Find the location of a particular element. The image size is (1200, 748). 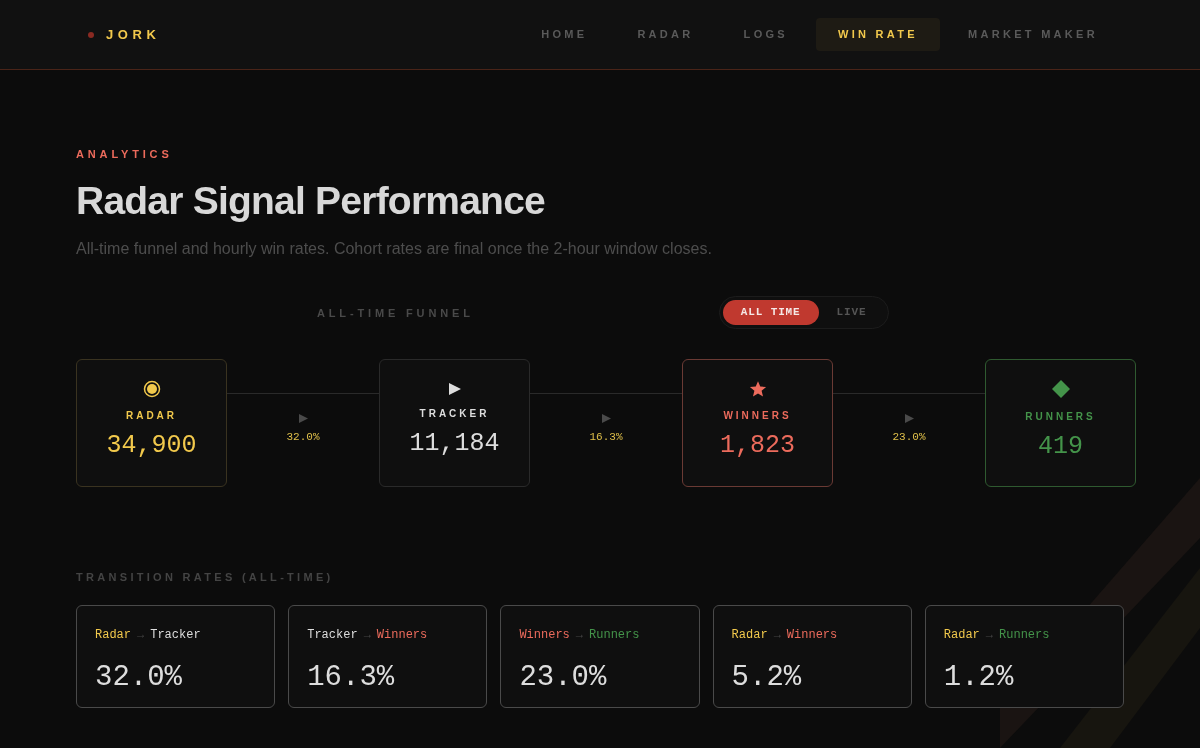

page-subtitle: All-time funnel and hourly win rates. Cohort rates are final once the 2-hour window closes. is located at coordinates (394, 248).